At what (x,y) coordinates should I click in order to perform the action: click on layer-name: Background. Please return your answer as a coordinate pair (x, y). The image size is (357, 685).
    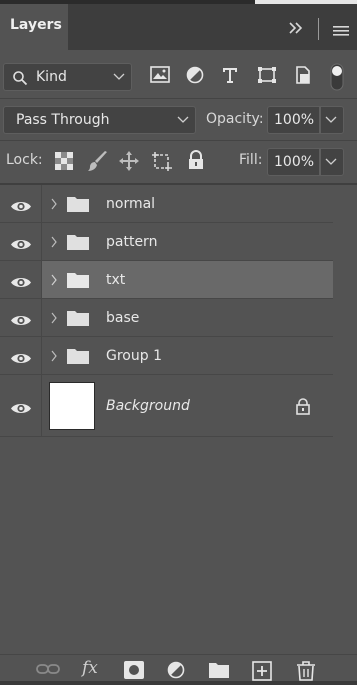
    Looking at the image, I should click on (148, 405).